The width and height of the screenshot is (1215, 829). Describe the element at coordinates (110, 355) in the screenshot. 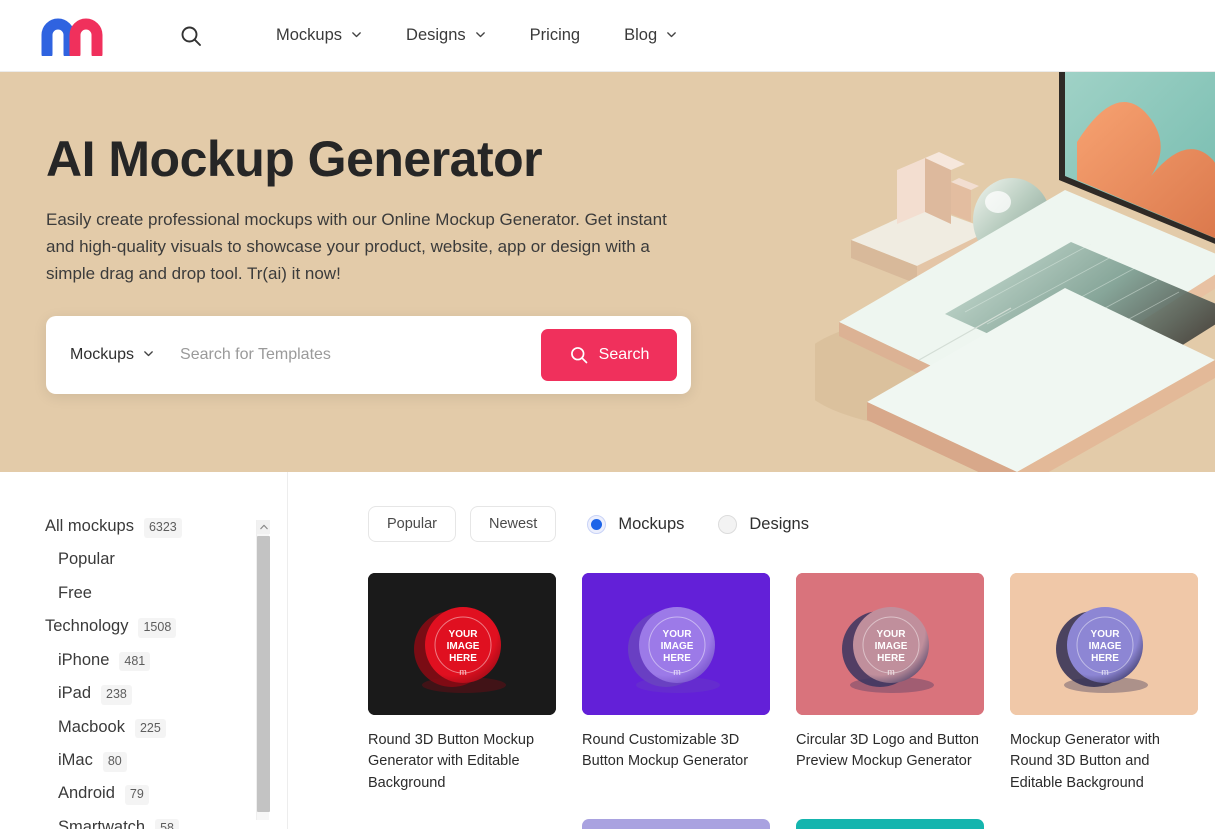

I see `search-category-select: Mockups` at that location.